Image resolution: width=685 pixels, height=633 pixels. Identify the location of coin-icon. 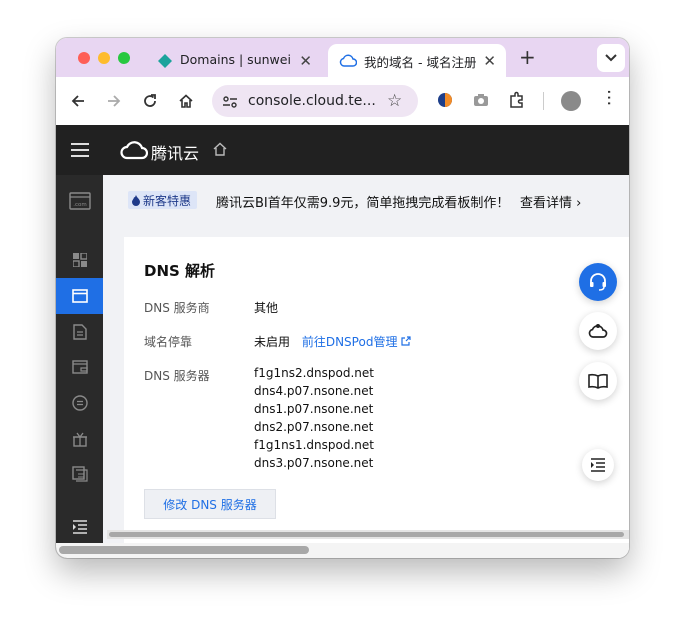
(79, 403).